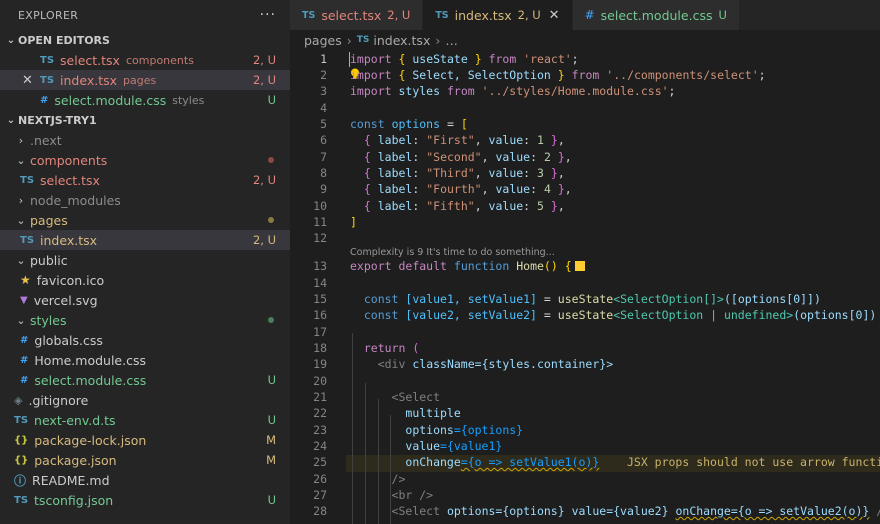  What do you see at coordinates (21, 440) in the screenshot?
I see `json-icon: {}` at bounding box center [21, 440].